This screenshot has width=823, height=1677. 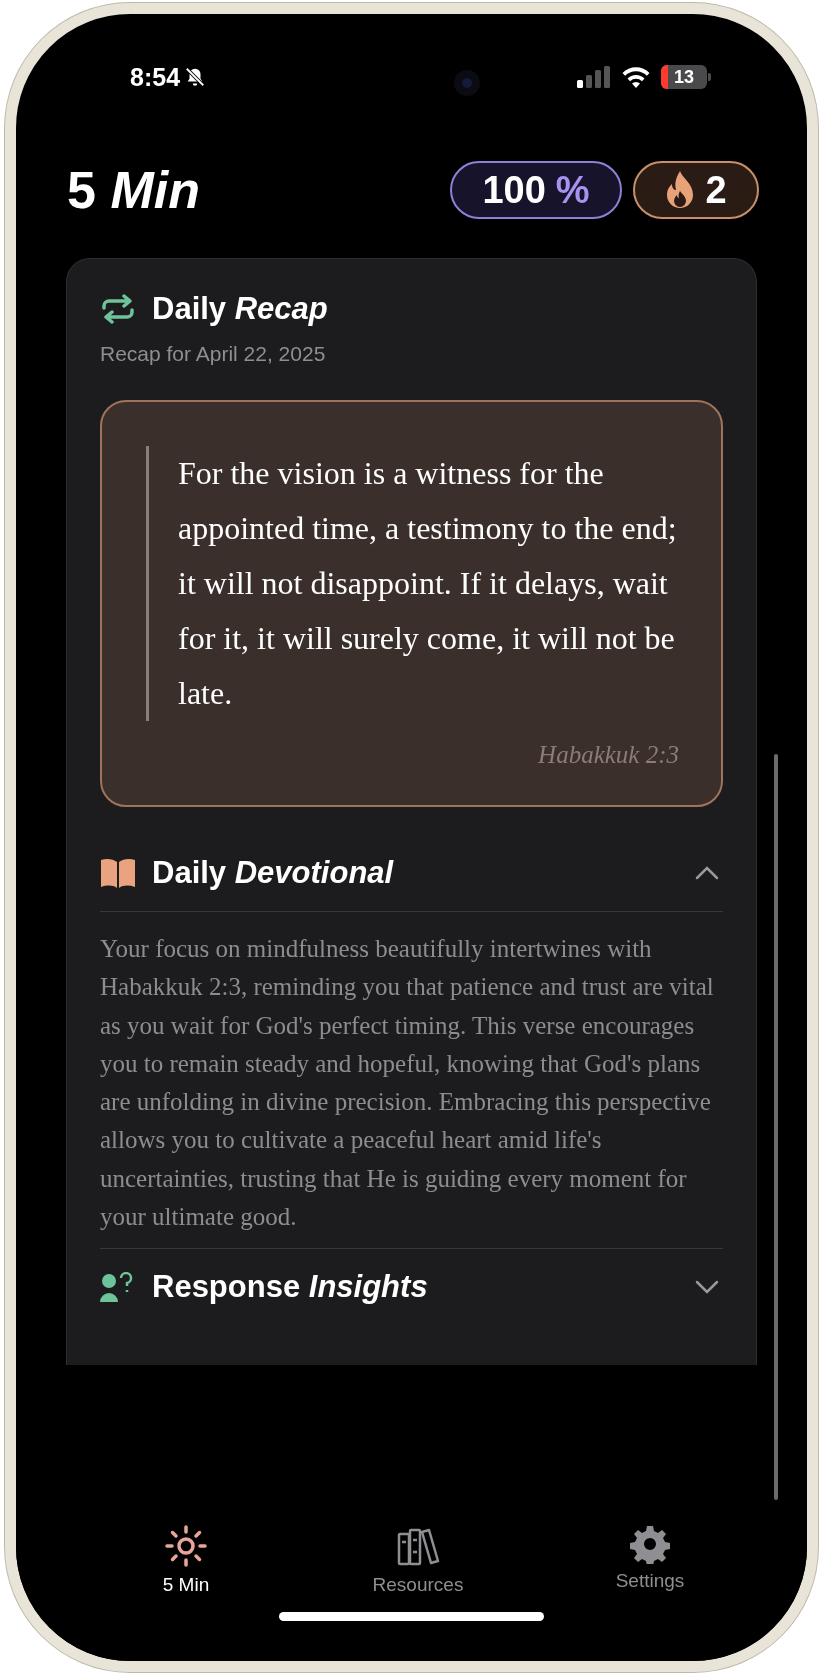 What do you see at coordinates (118, 873) in the screenshot?
I see `book-icon` at bounding box center [118, 873].